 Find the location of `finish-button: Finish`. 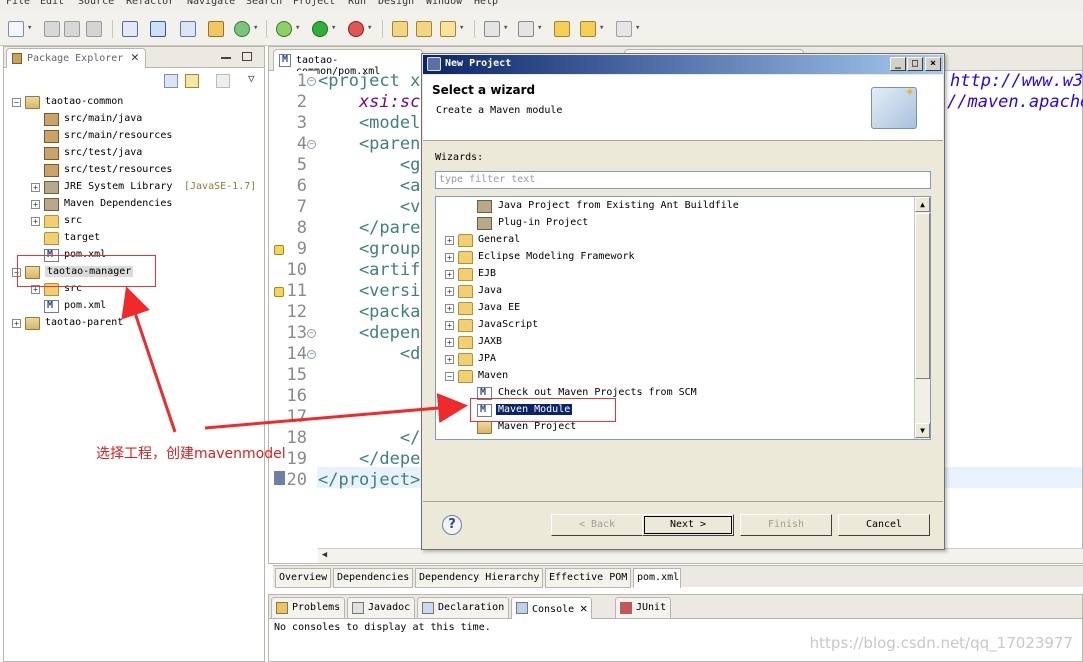

finish-button: Finish is located at coordinates (786, 525).